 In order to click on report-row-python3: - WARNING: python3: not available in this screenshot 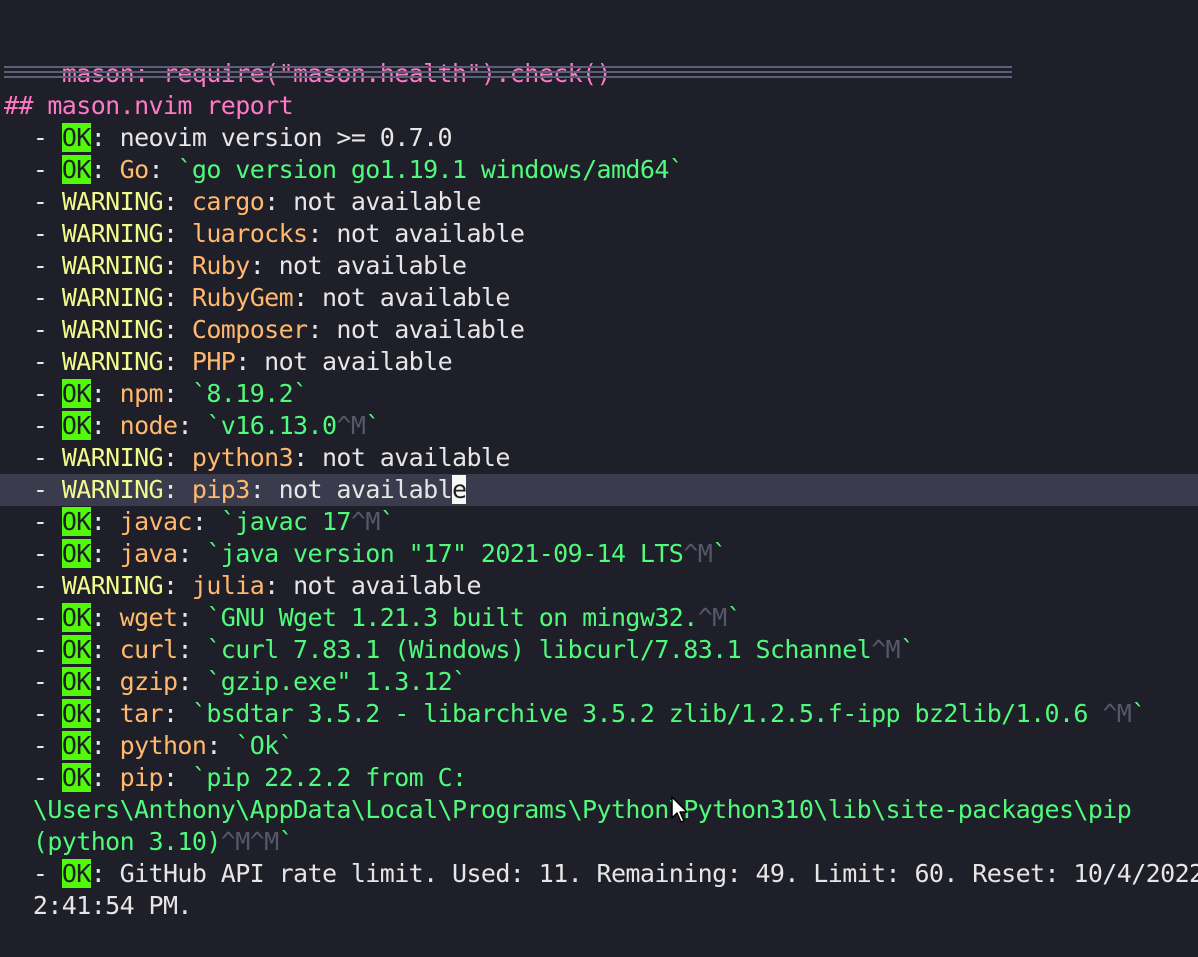, I will do `click(599, 458)`.